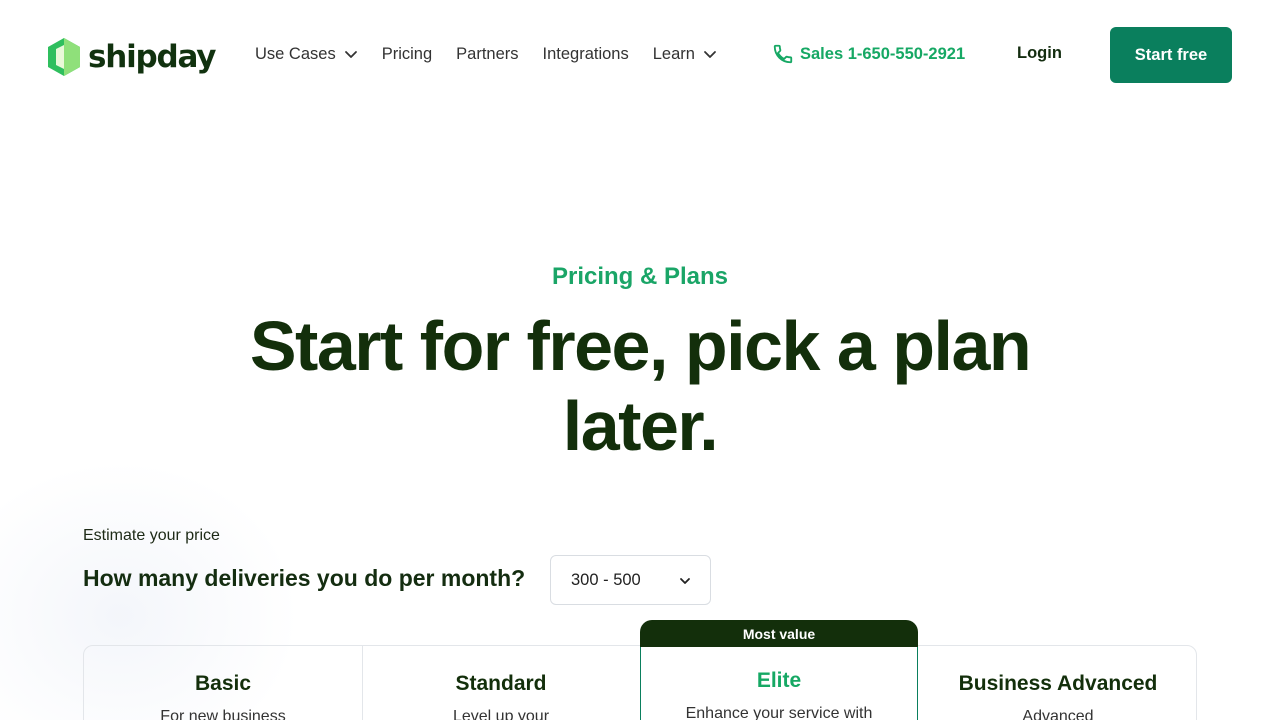  I want to click on plan-description: Enhance your service with, so click(779, 712).